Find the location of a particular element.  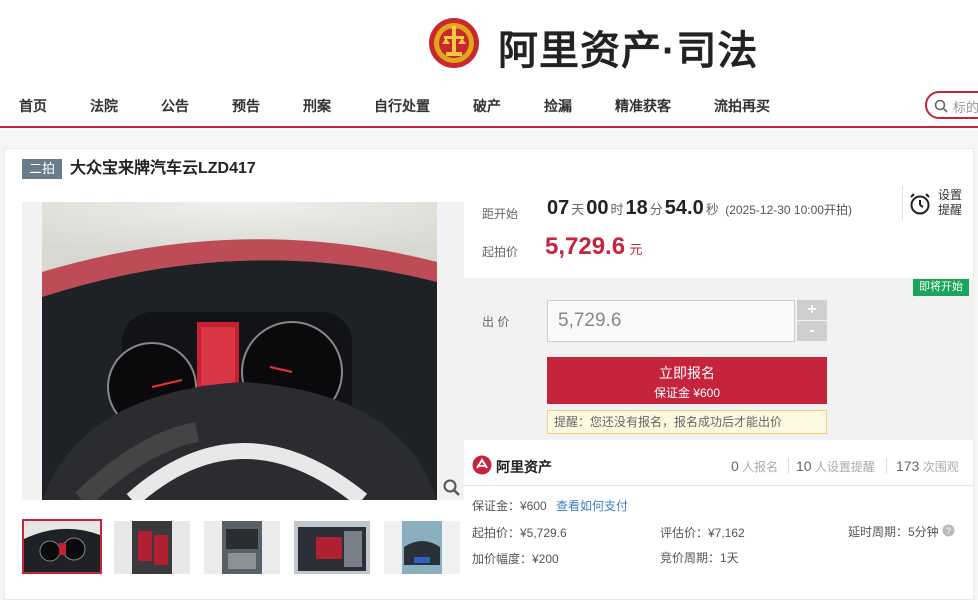

countdown-minutes: 18 is located at coordinates (636, 208).